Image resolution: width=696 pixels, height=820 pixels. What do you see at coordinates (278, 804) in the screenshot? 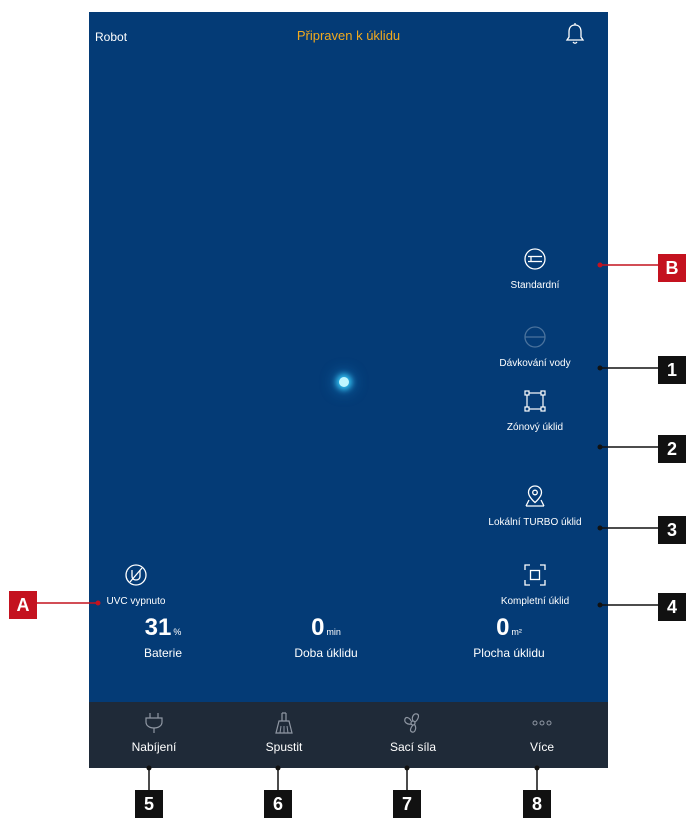
I see `callout-6: 6` at bounding box center [278, 804].